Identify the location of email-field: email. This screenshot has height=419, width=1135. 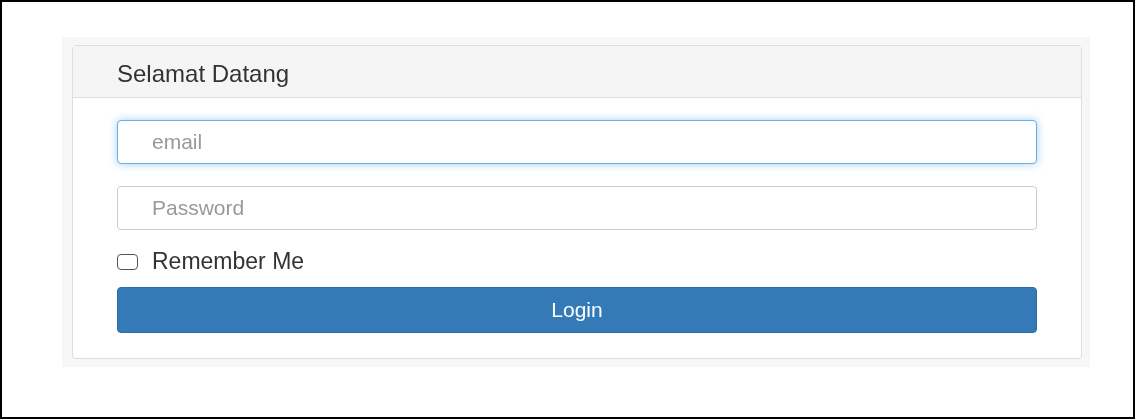
(577, 142).